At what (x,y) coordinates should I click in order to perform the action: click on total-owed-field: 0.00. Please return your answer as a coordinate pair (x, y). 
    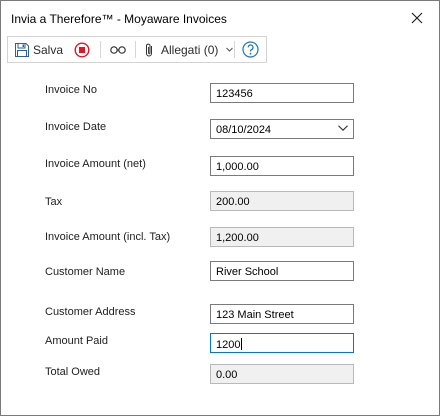
    Looking at the image, I should click on (282, 374).